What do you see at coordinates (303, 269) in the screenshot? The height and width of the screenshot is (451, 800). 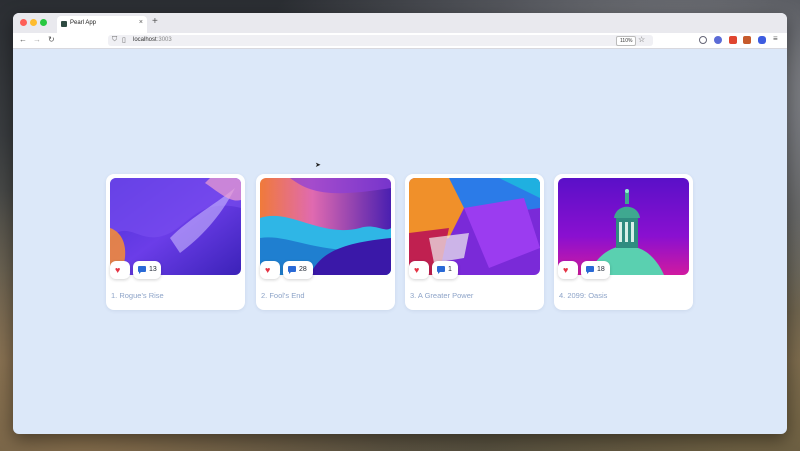 I see `comment-count: 28` at bounding box center [303, 269].